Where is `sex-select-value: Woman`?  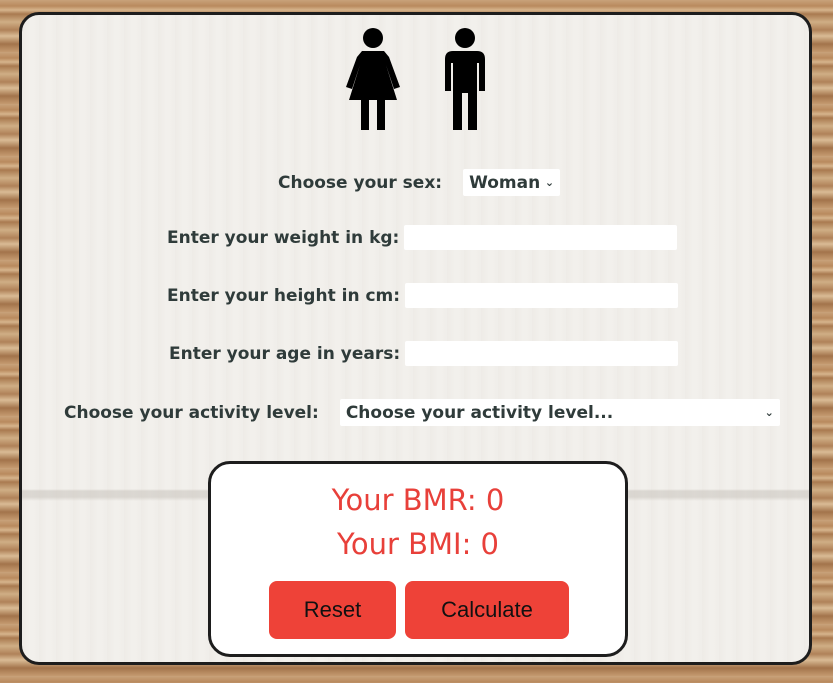
sex-select-value: Woman is located at coordinates (505, 182).